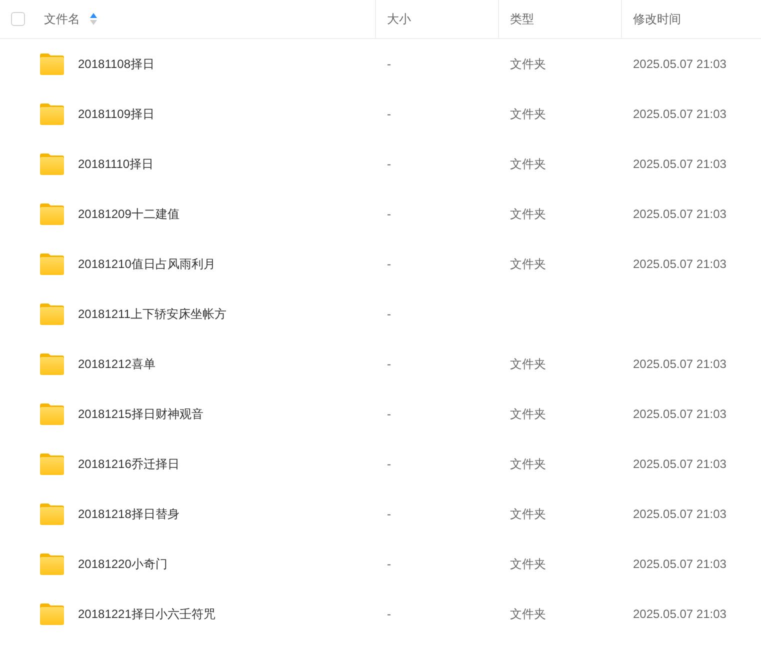 This screenshot has width=761, height=657. I want to click on file-name: 20181210值日占风雨利月, so click(147, 264).